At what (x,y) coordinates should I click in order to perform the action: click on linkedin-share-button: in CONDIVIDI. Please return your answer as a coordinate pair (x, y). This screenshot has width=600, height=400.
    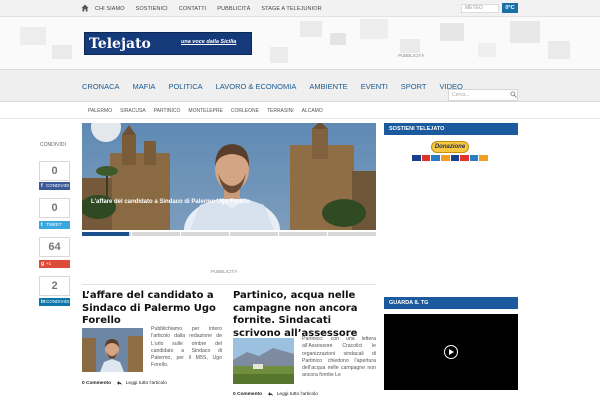
    Looking at the image, I should click on (54, 302).